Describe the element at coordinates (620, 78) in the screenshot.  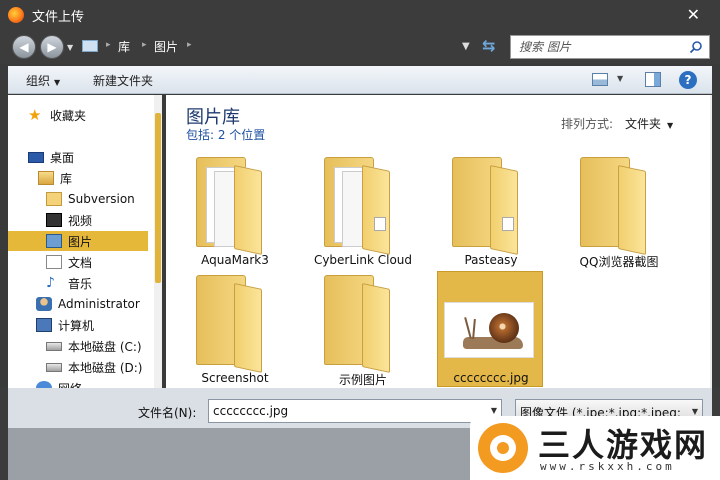
I see `view-dropdown-icon: ▼` at that location.